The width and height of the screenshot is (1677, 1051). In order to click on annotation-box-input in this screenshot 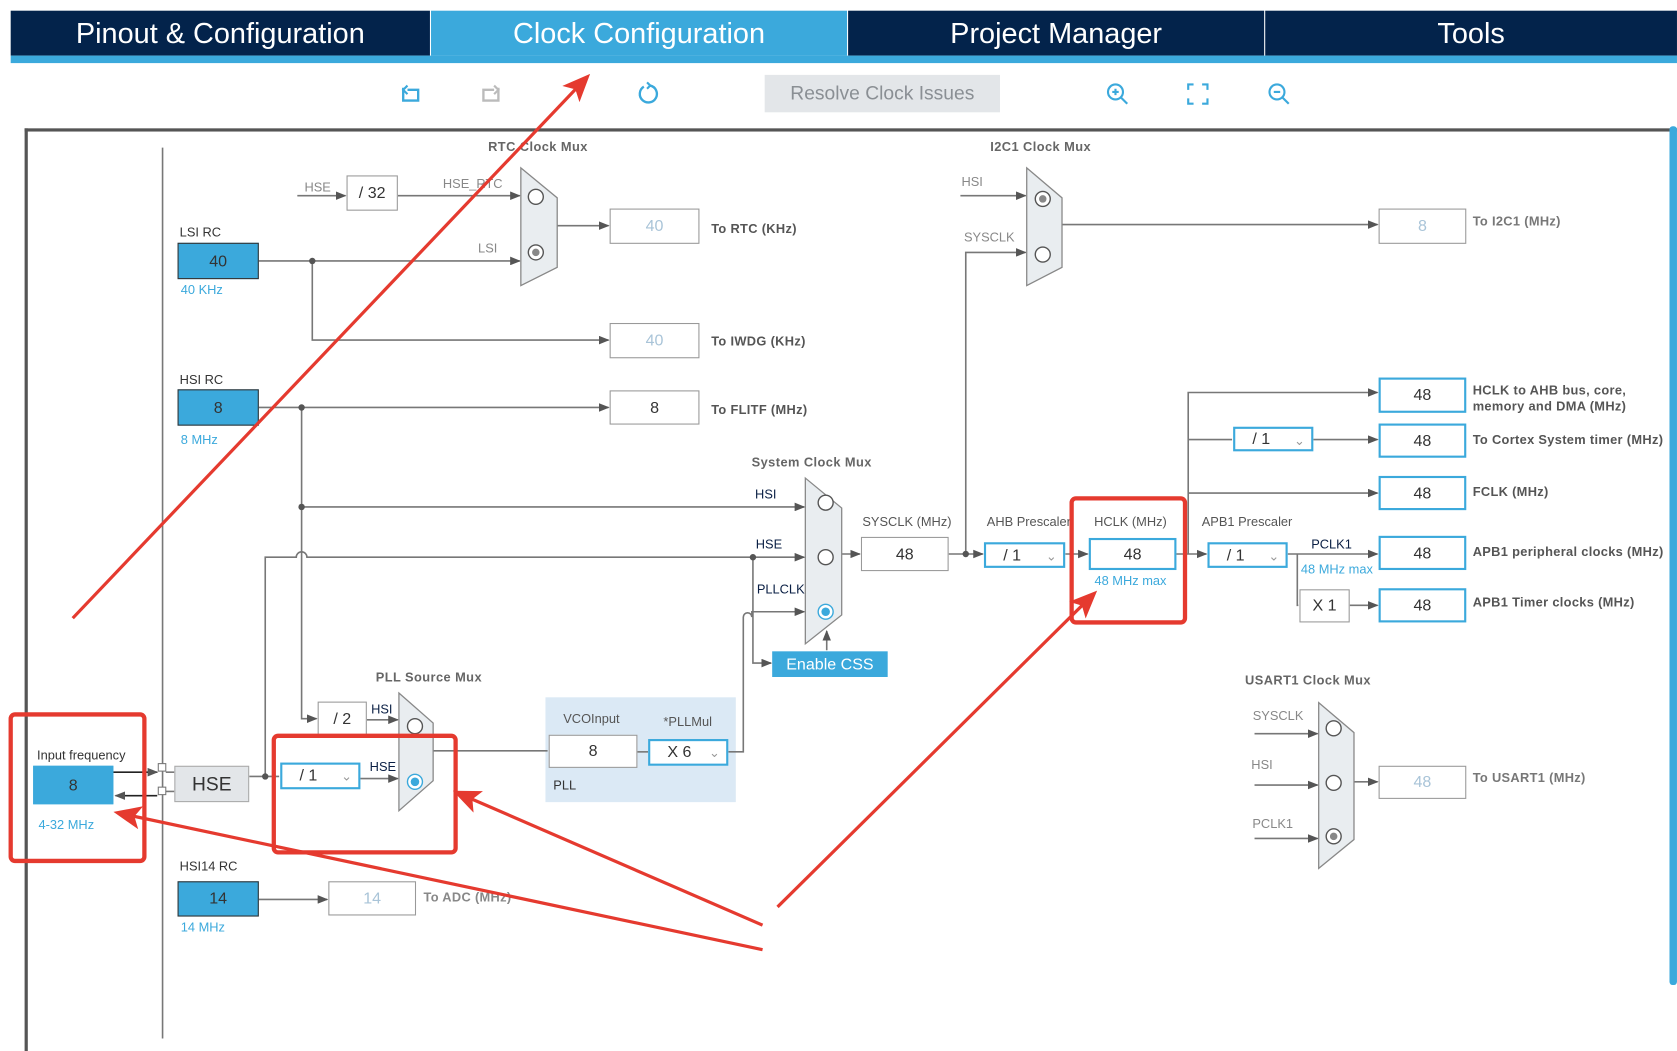, I will do `click(77, 788)`.